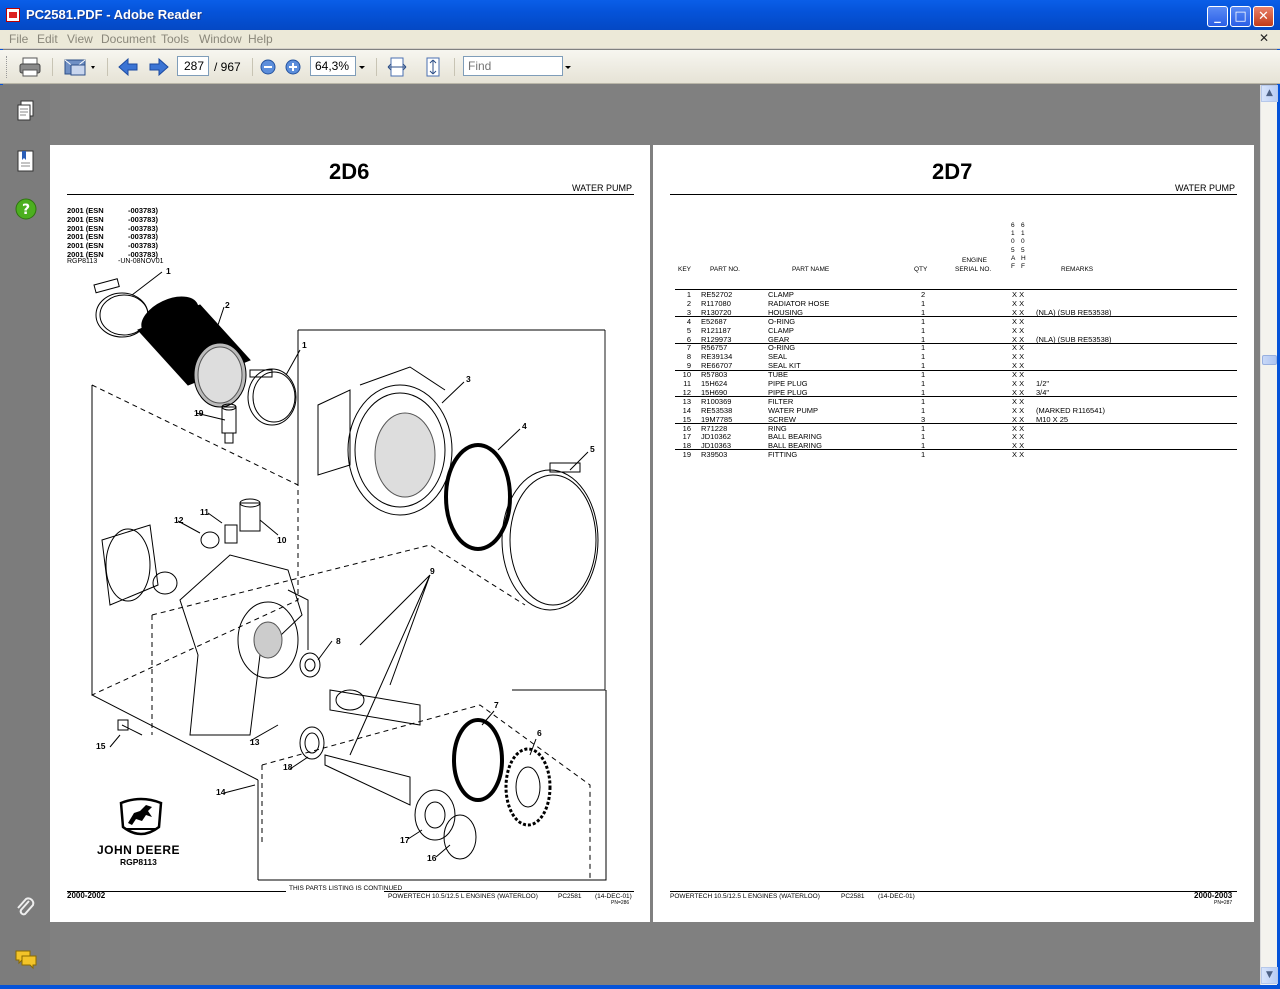 This screenshot has width=1280, height=989. Describe the element at coordinates (26, 959) in the screenshot. I see `comments-icon` at that location.